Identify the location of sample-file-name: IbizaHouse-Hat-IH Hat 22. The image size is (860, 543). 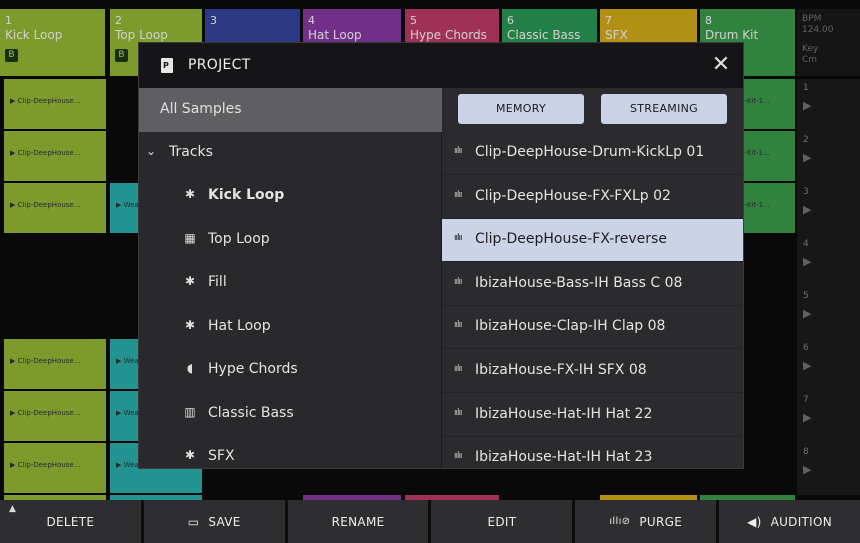
(564, 413).